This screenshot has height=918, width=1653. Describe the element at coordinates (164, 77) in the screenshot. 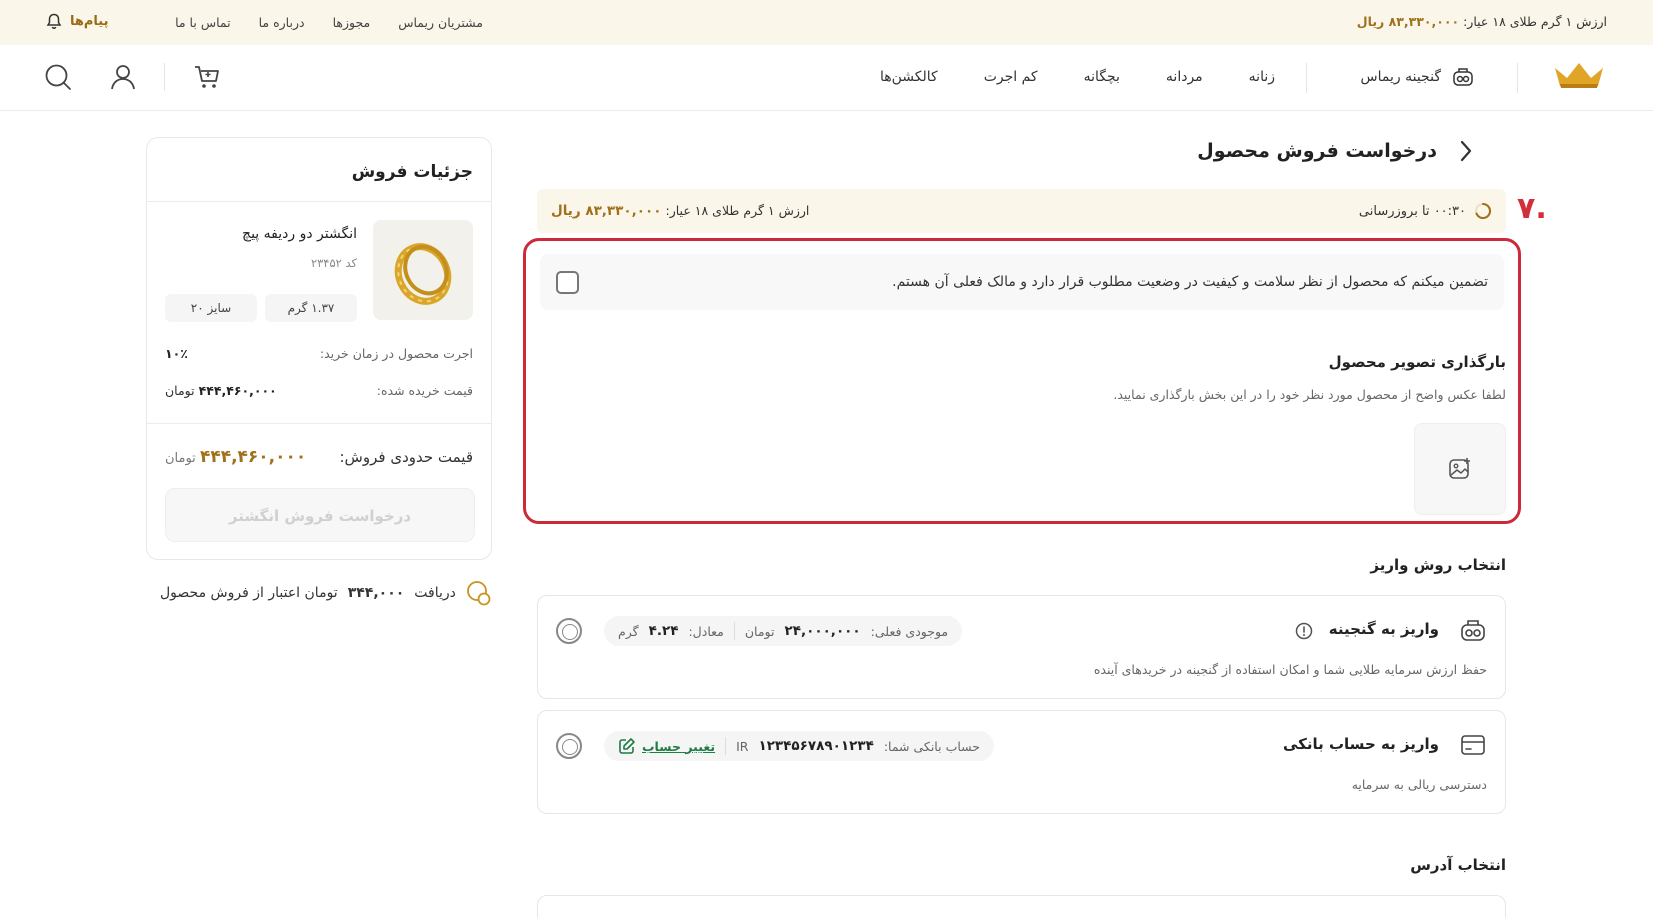

I see `icon-divider` at that location.